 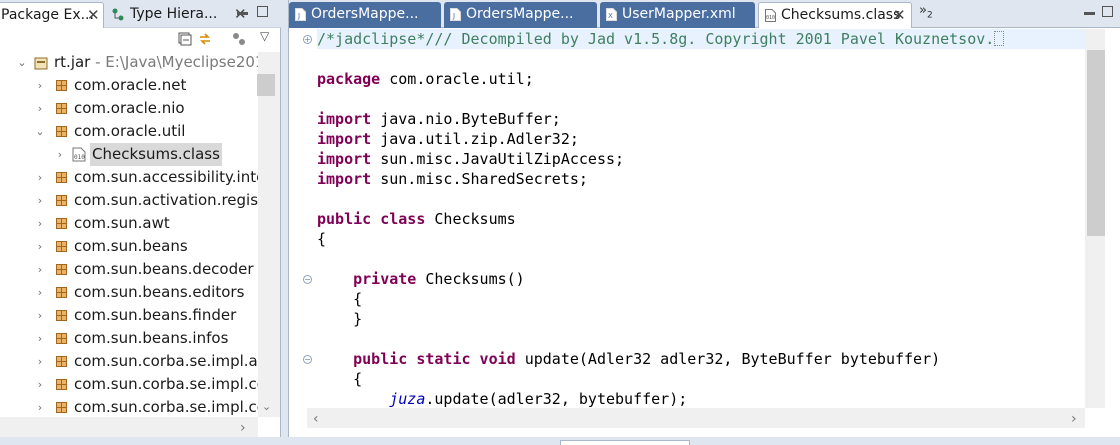 What do you see at coordinates (129, 85) in the screenshot?
I see `tree-item-package: › com.oracle.net` at bounding box center [129, 85].